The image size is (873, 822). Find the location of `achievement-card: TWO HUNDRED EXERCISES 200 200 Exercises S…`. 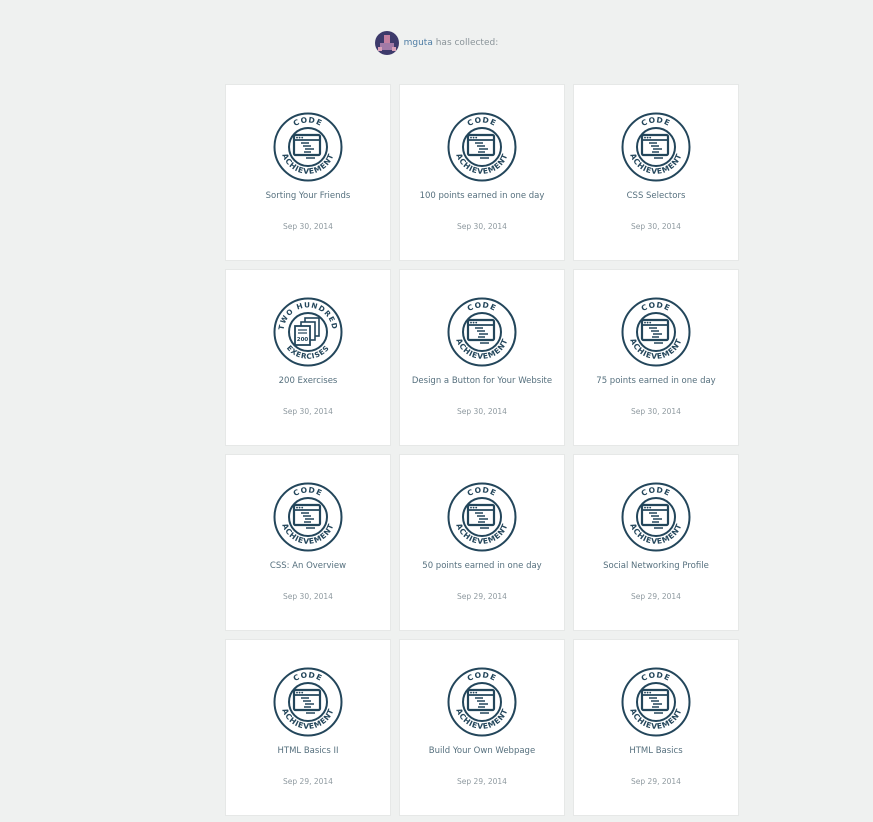

achievement-card: TWO HUNDRED EXERCISES 200 200 Exercises S… is located at coordinates (308, 357).